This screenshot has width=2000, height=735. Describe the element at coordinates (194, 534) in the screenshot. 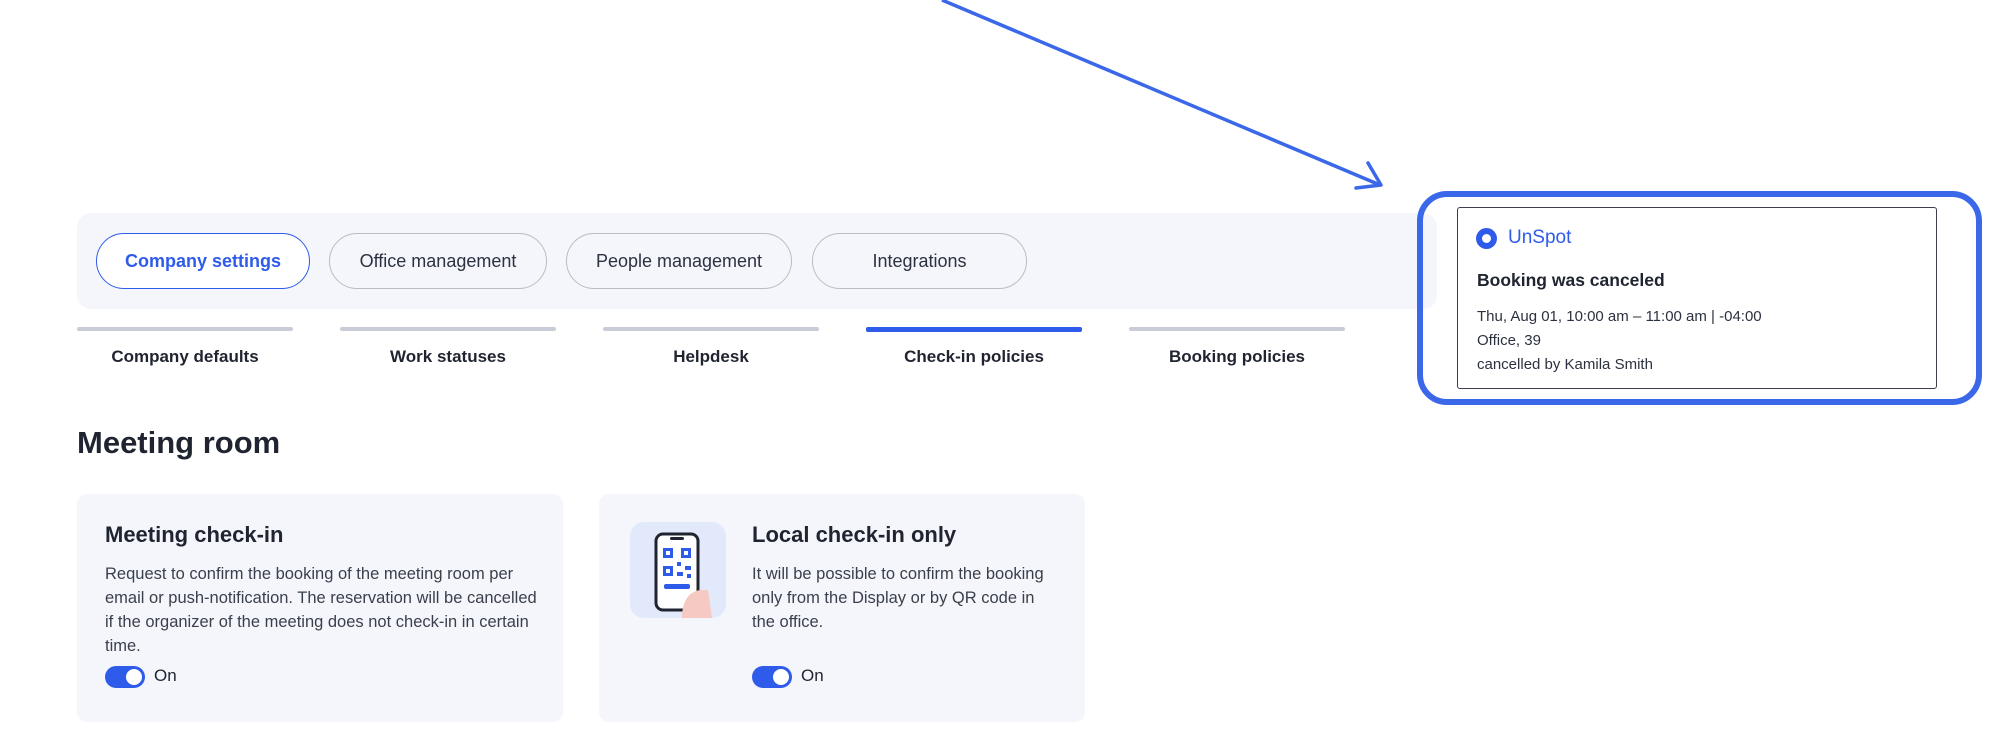

I see `card-title: Meeting check-in` at that location.